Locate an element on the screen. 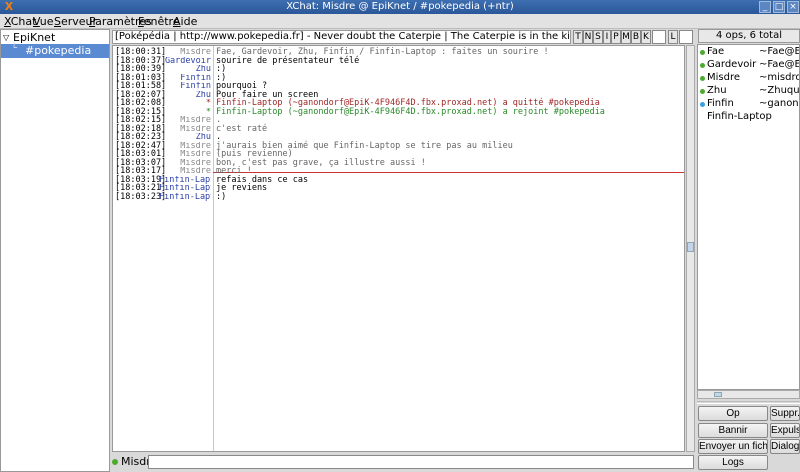 The width and height of the screenshot is (800, 472). message-input is located at coordinates (421, 462).